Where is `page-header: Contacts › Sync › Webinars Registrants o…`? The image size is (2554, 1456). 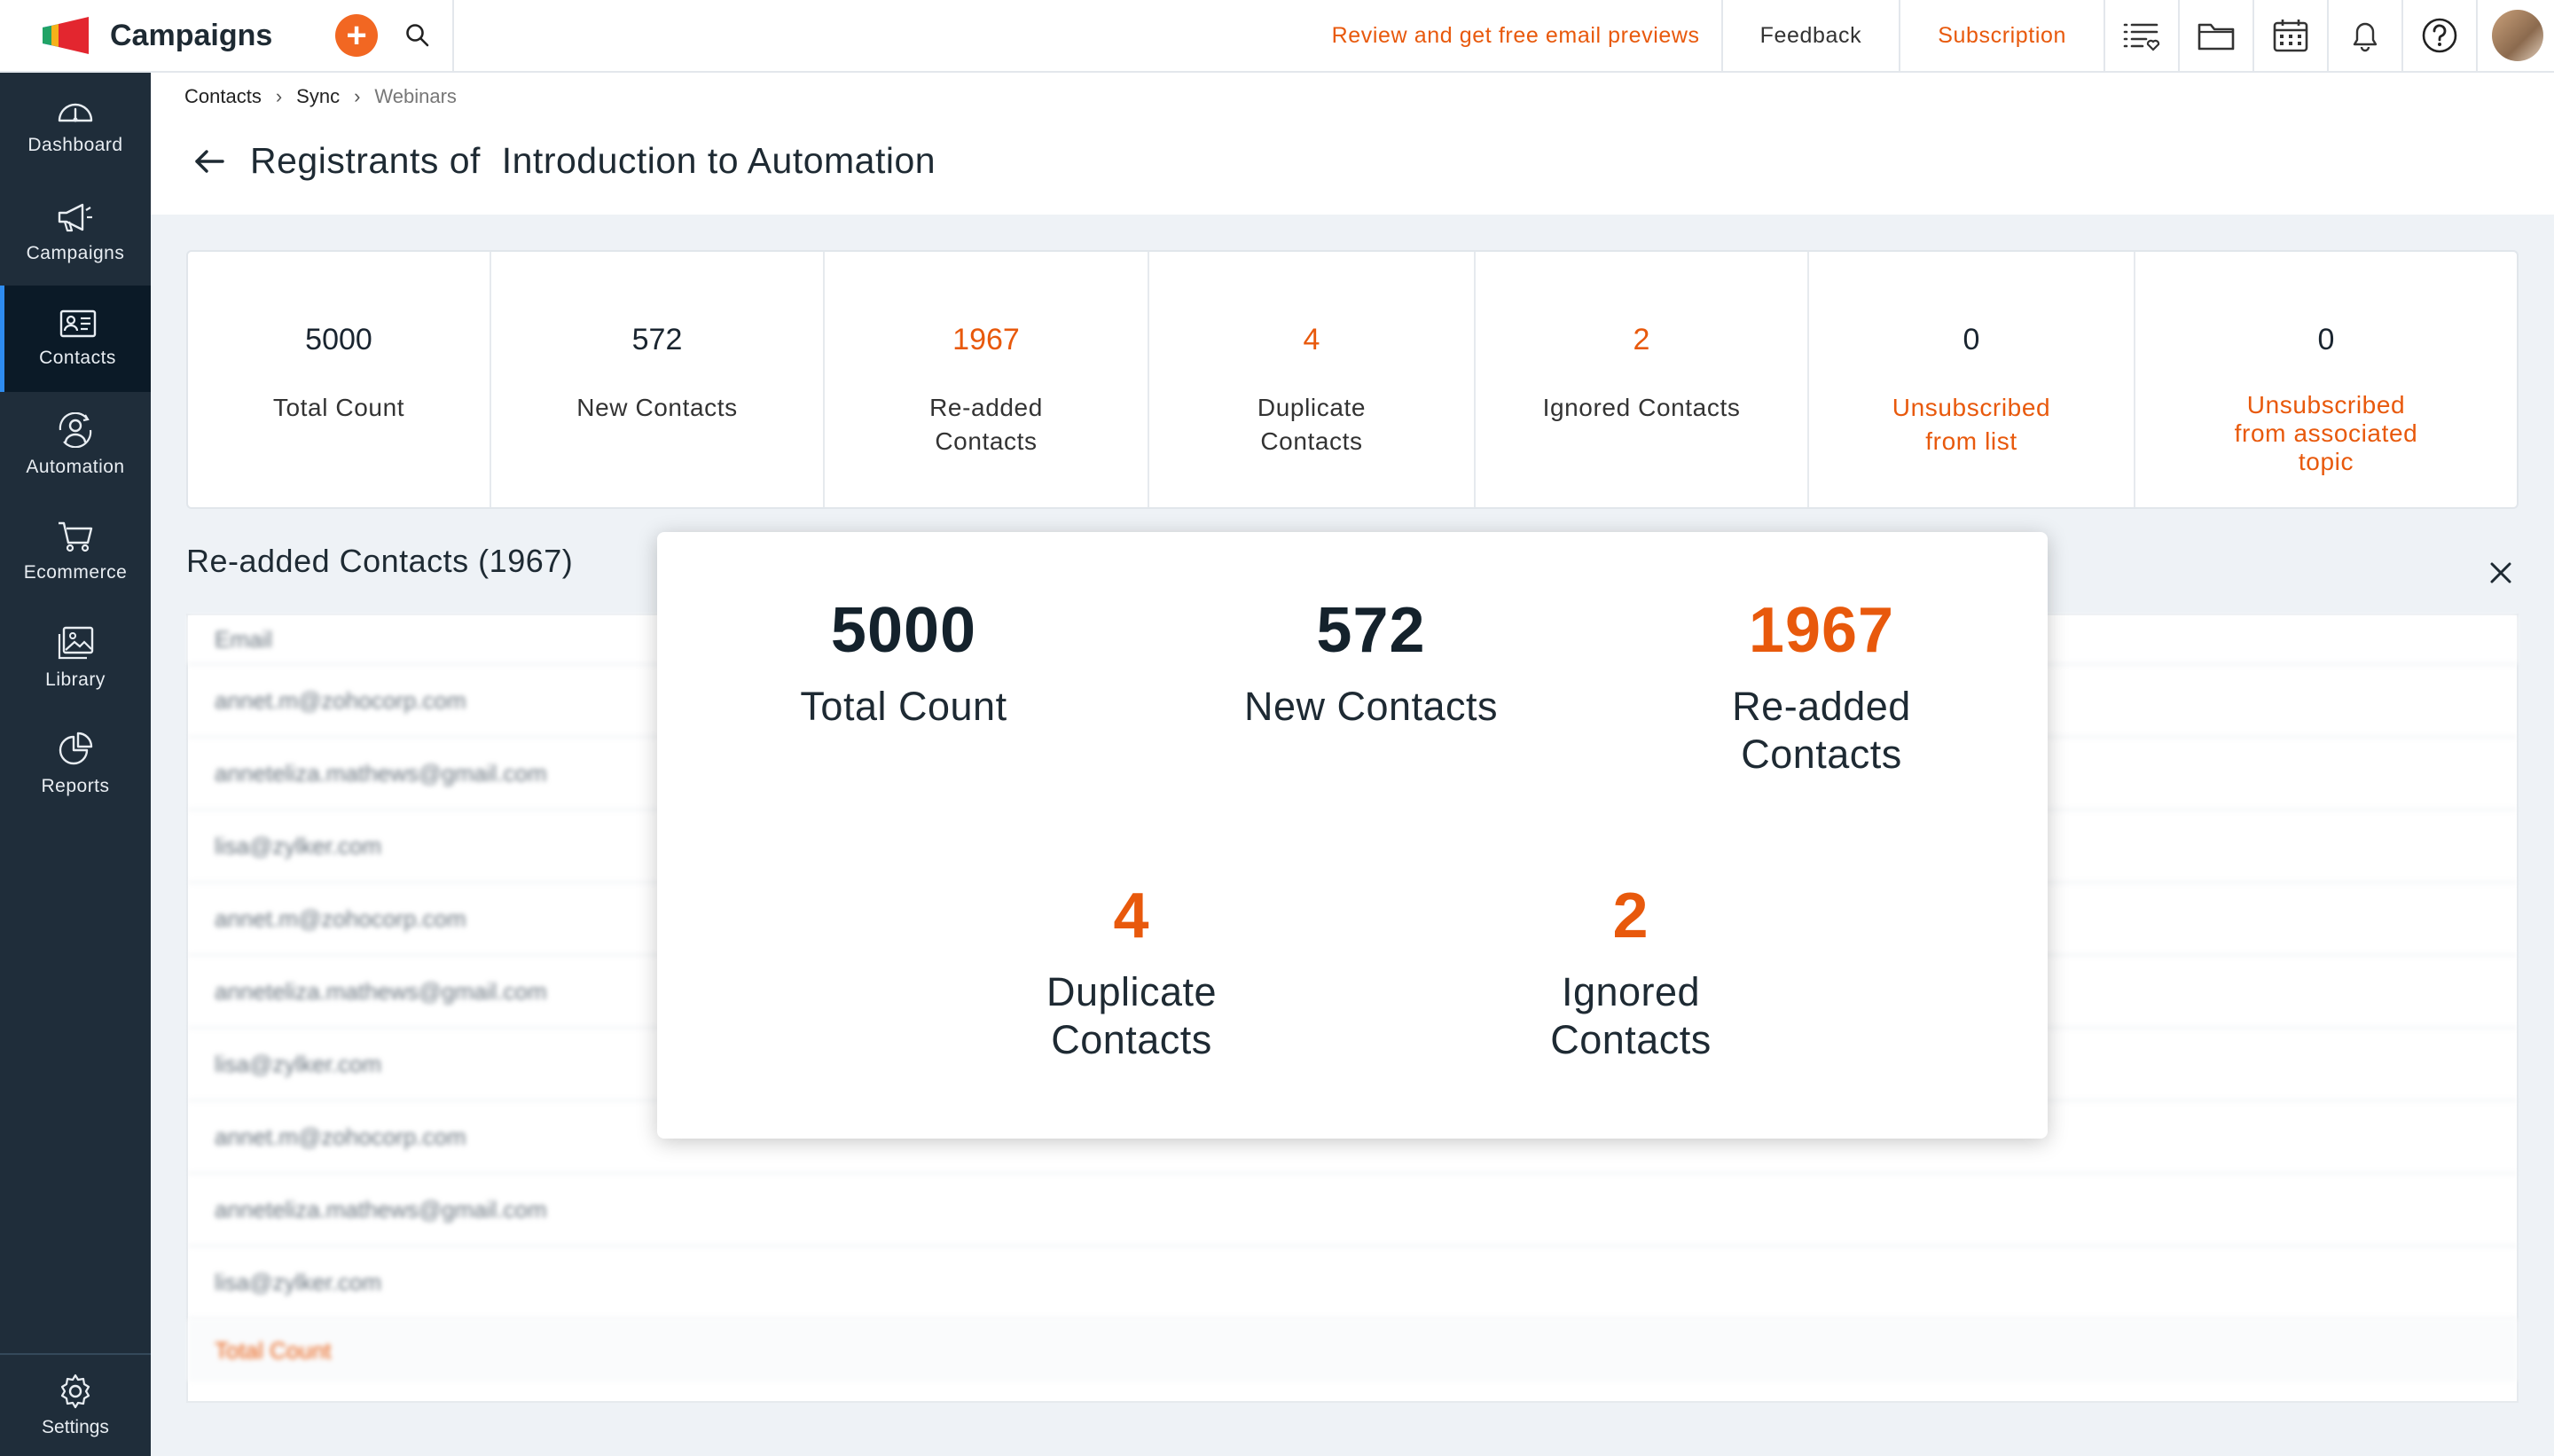 page-header: Contacts › Sync › Webinars Registrants o… is located at coordinates (1352, 144).